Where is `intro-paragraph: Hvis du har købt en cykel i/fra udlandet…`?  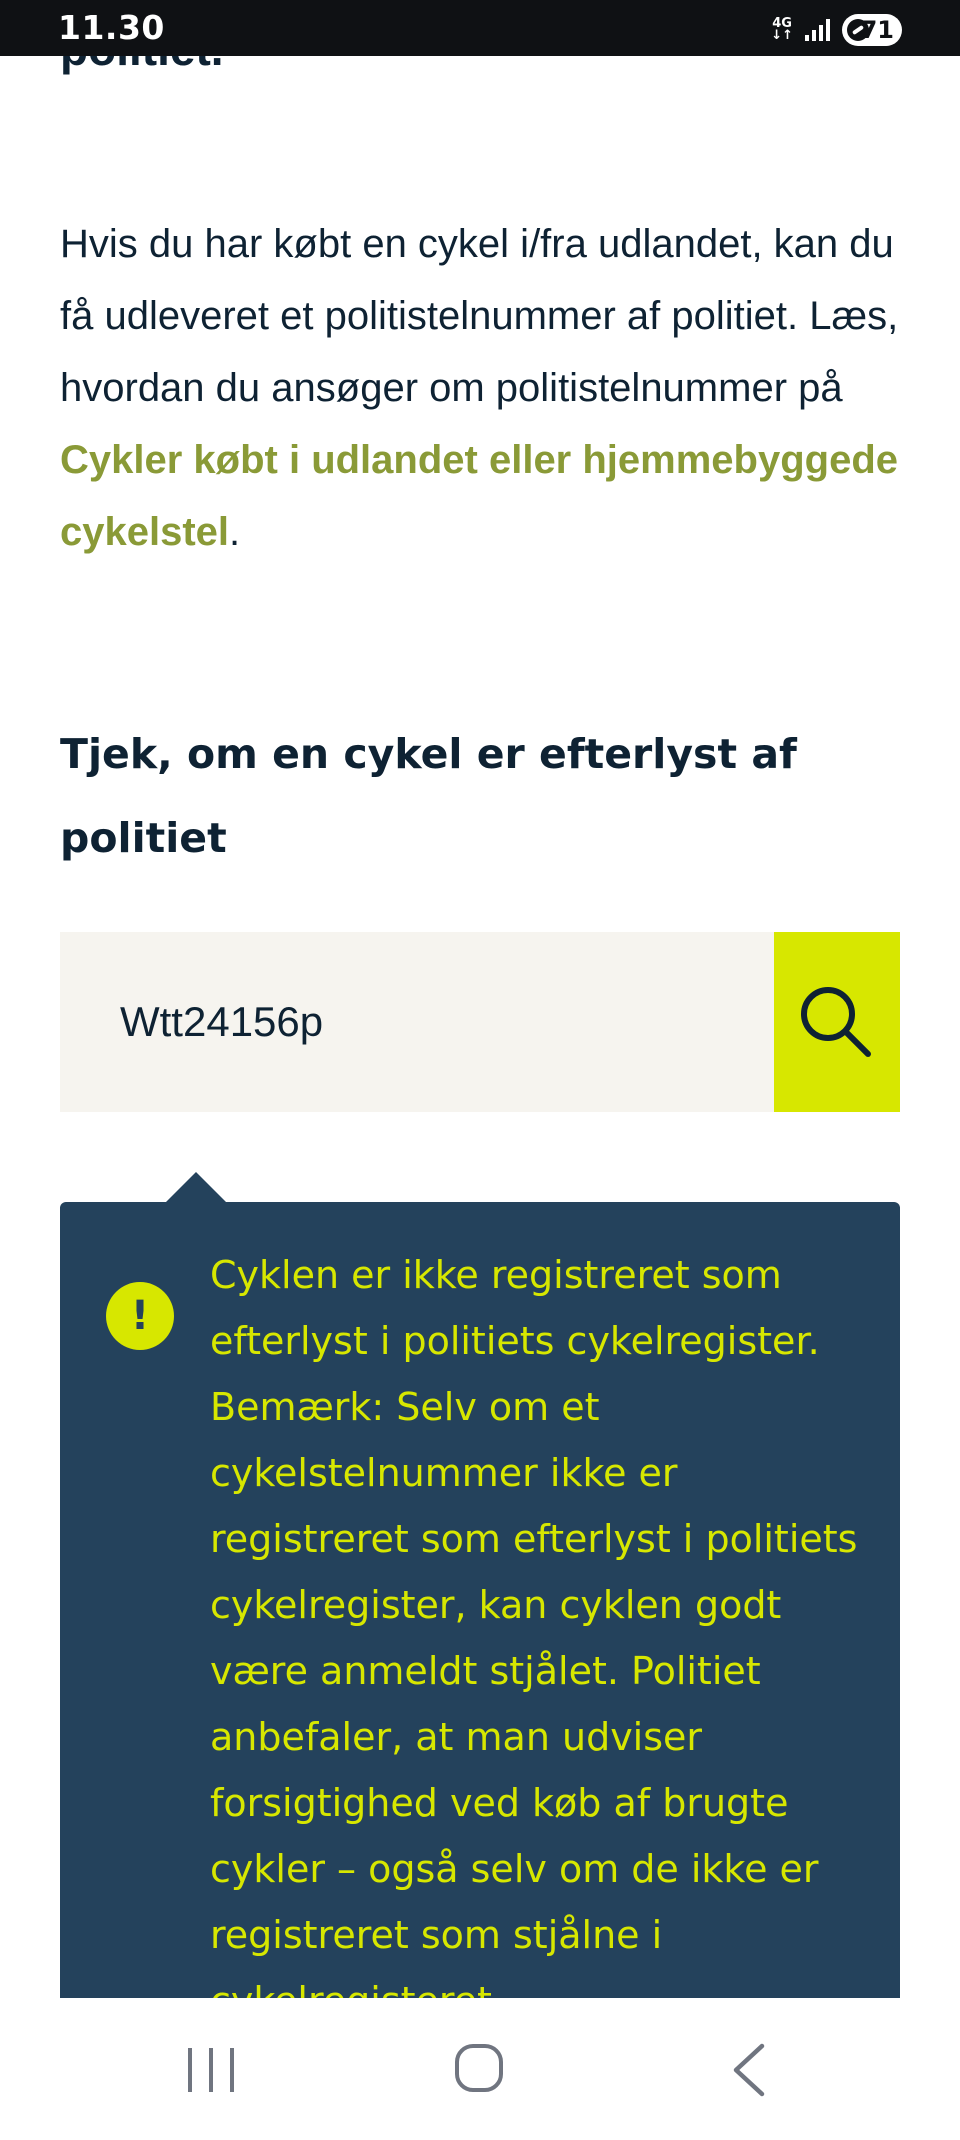
intro-paragraph: Hvis du har købt en cykel i/fra udlandet… is located at coordinates (480, 388).